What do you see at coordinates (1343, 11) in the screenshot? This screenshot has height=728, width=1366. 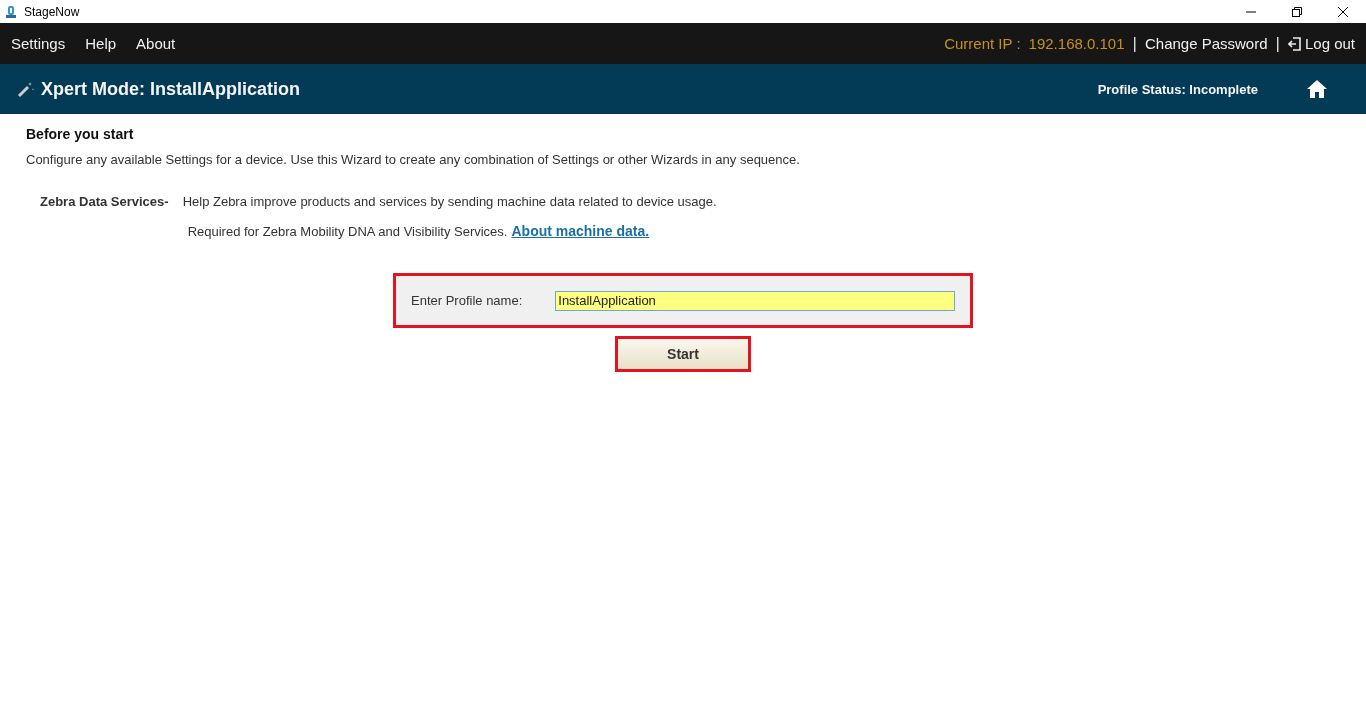 I see `close-icon` at bounding box center [1343, 11].